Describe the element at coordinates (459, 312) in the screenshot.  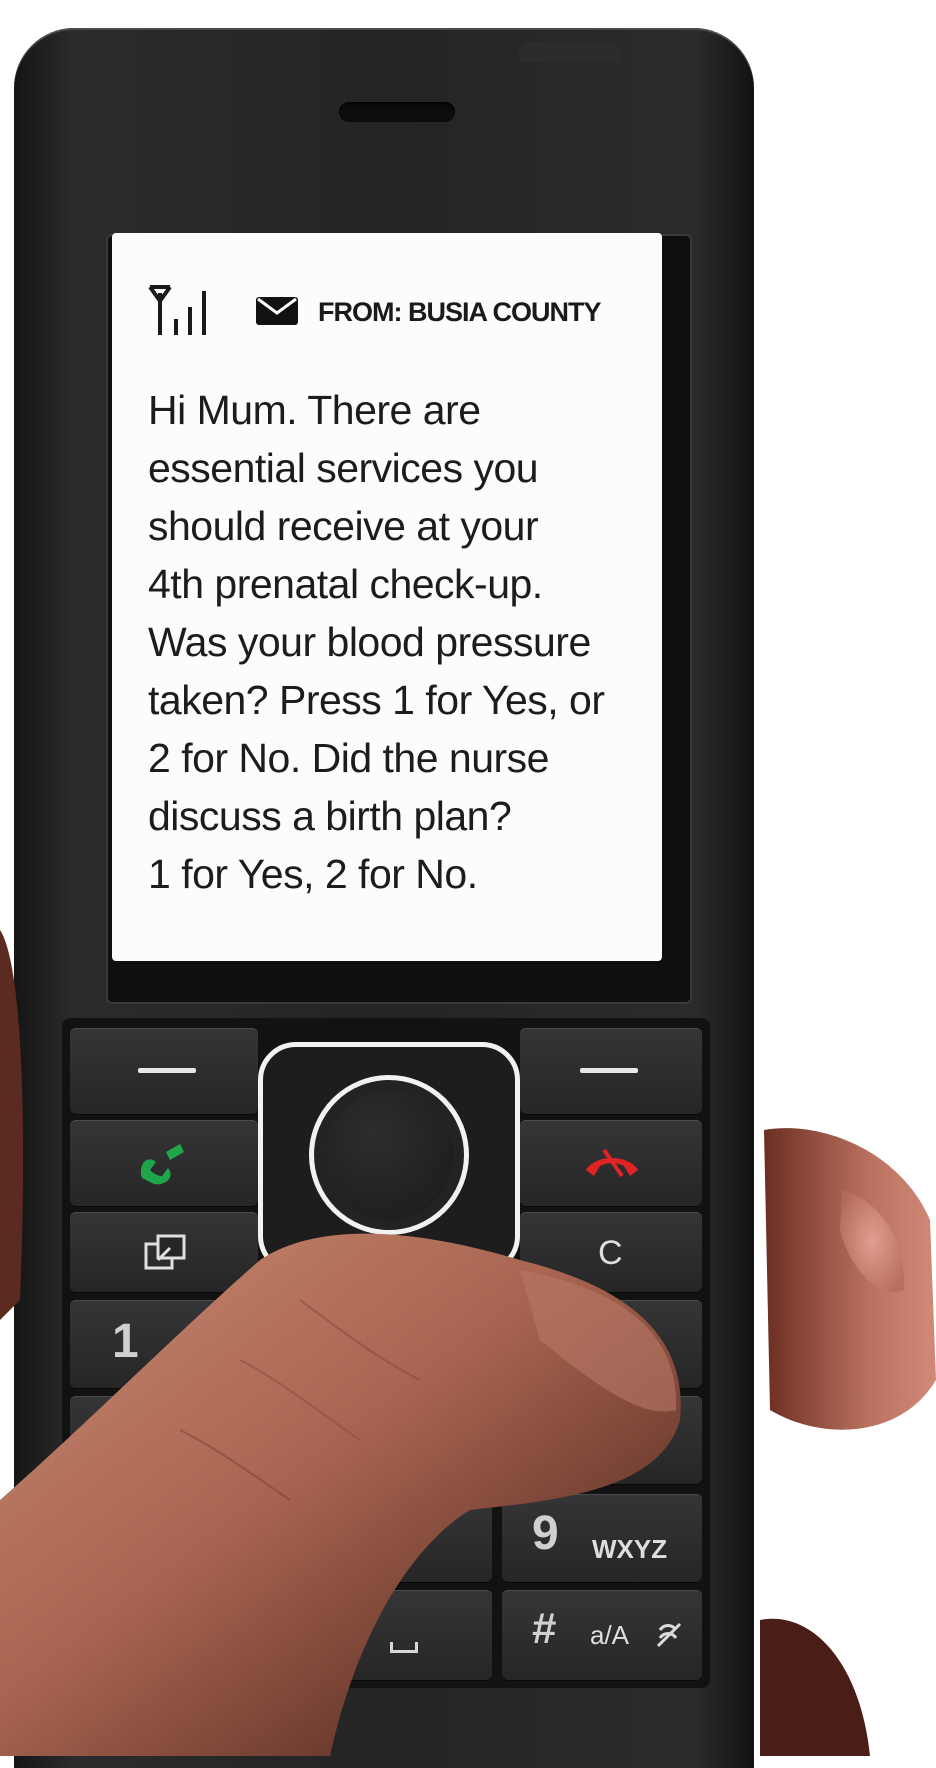
I see `sender-label: FROM: BUSIA COUNTY` at that location.